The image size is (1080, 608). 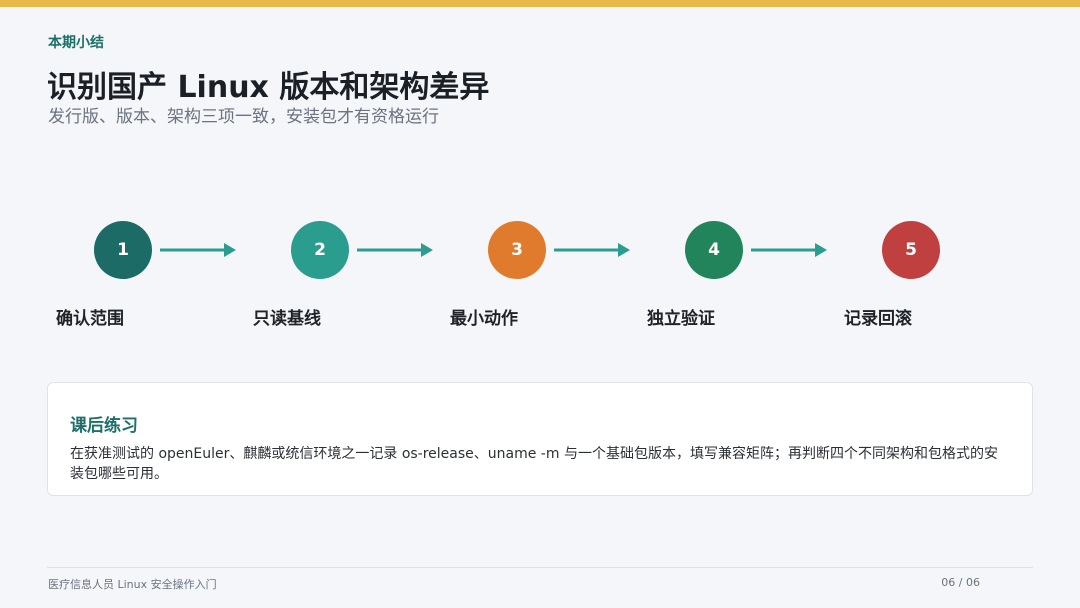 I want to click on exercise-card-title: 课后练习, so click(x=104, y=426).